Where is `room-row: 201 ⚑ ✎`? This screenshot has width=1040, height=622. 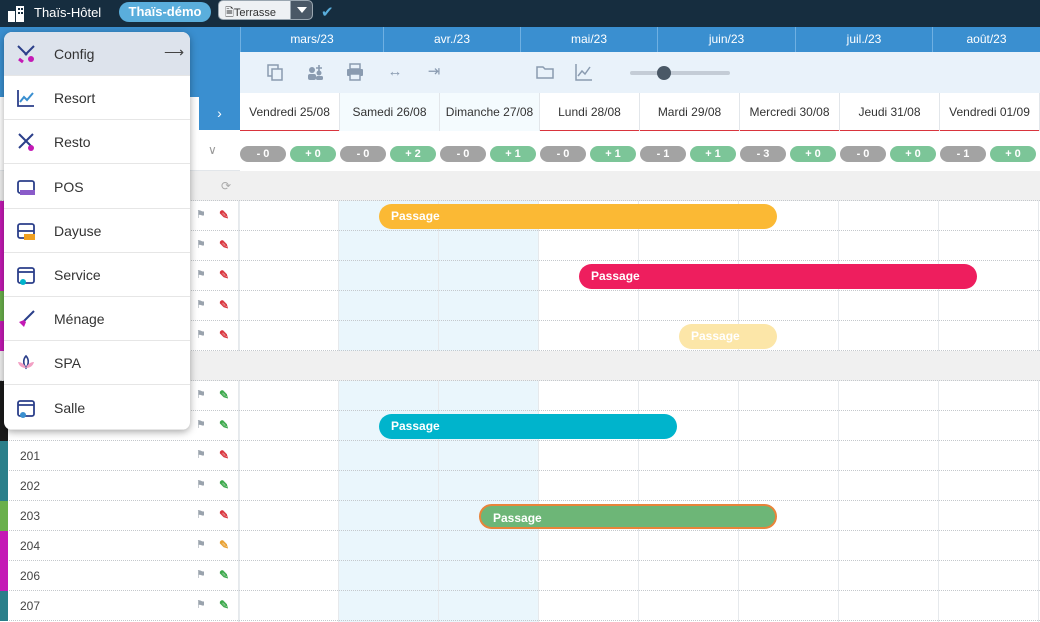 room-row: 201 ⚑ ✎ is located at coordinates (520, 456).